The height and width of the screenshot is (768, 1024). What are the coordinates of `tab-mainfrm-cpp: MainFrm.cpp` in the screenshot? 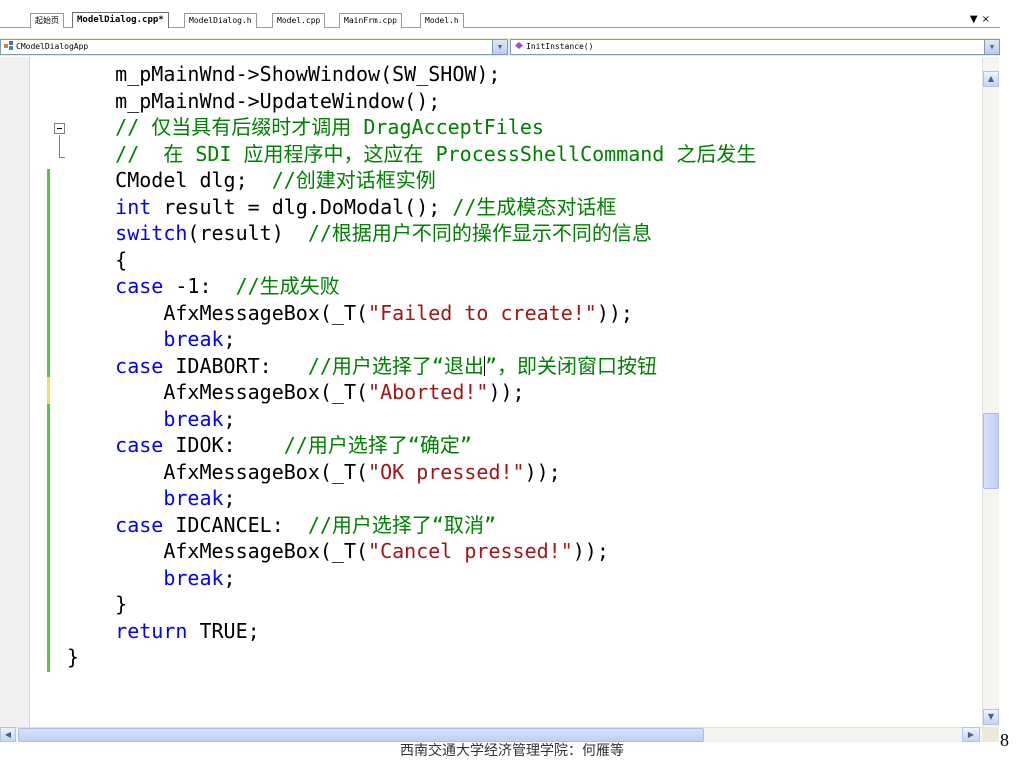 It's located at (370, 20).